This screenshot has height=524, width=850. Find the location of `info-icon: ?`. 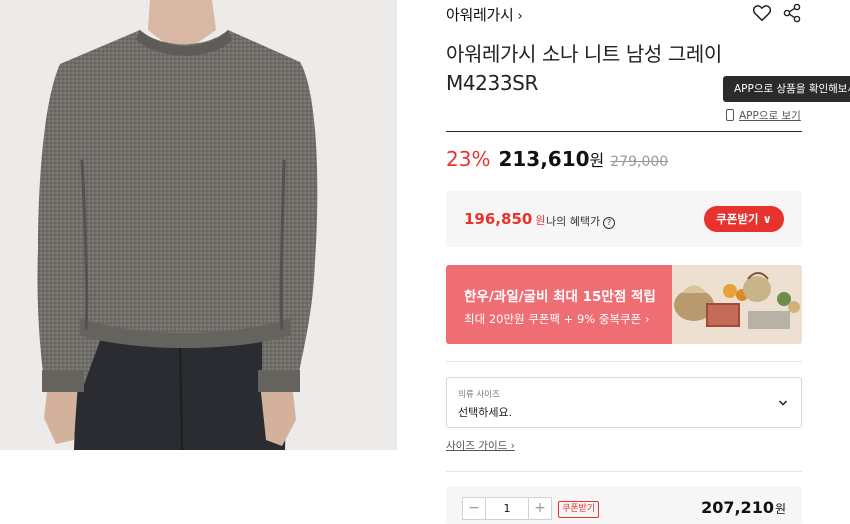

info-icon: ? is located at coordinates (609, 223).